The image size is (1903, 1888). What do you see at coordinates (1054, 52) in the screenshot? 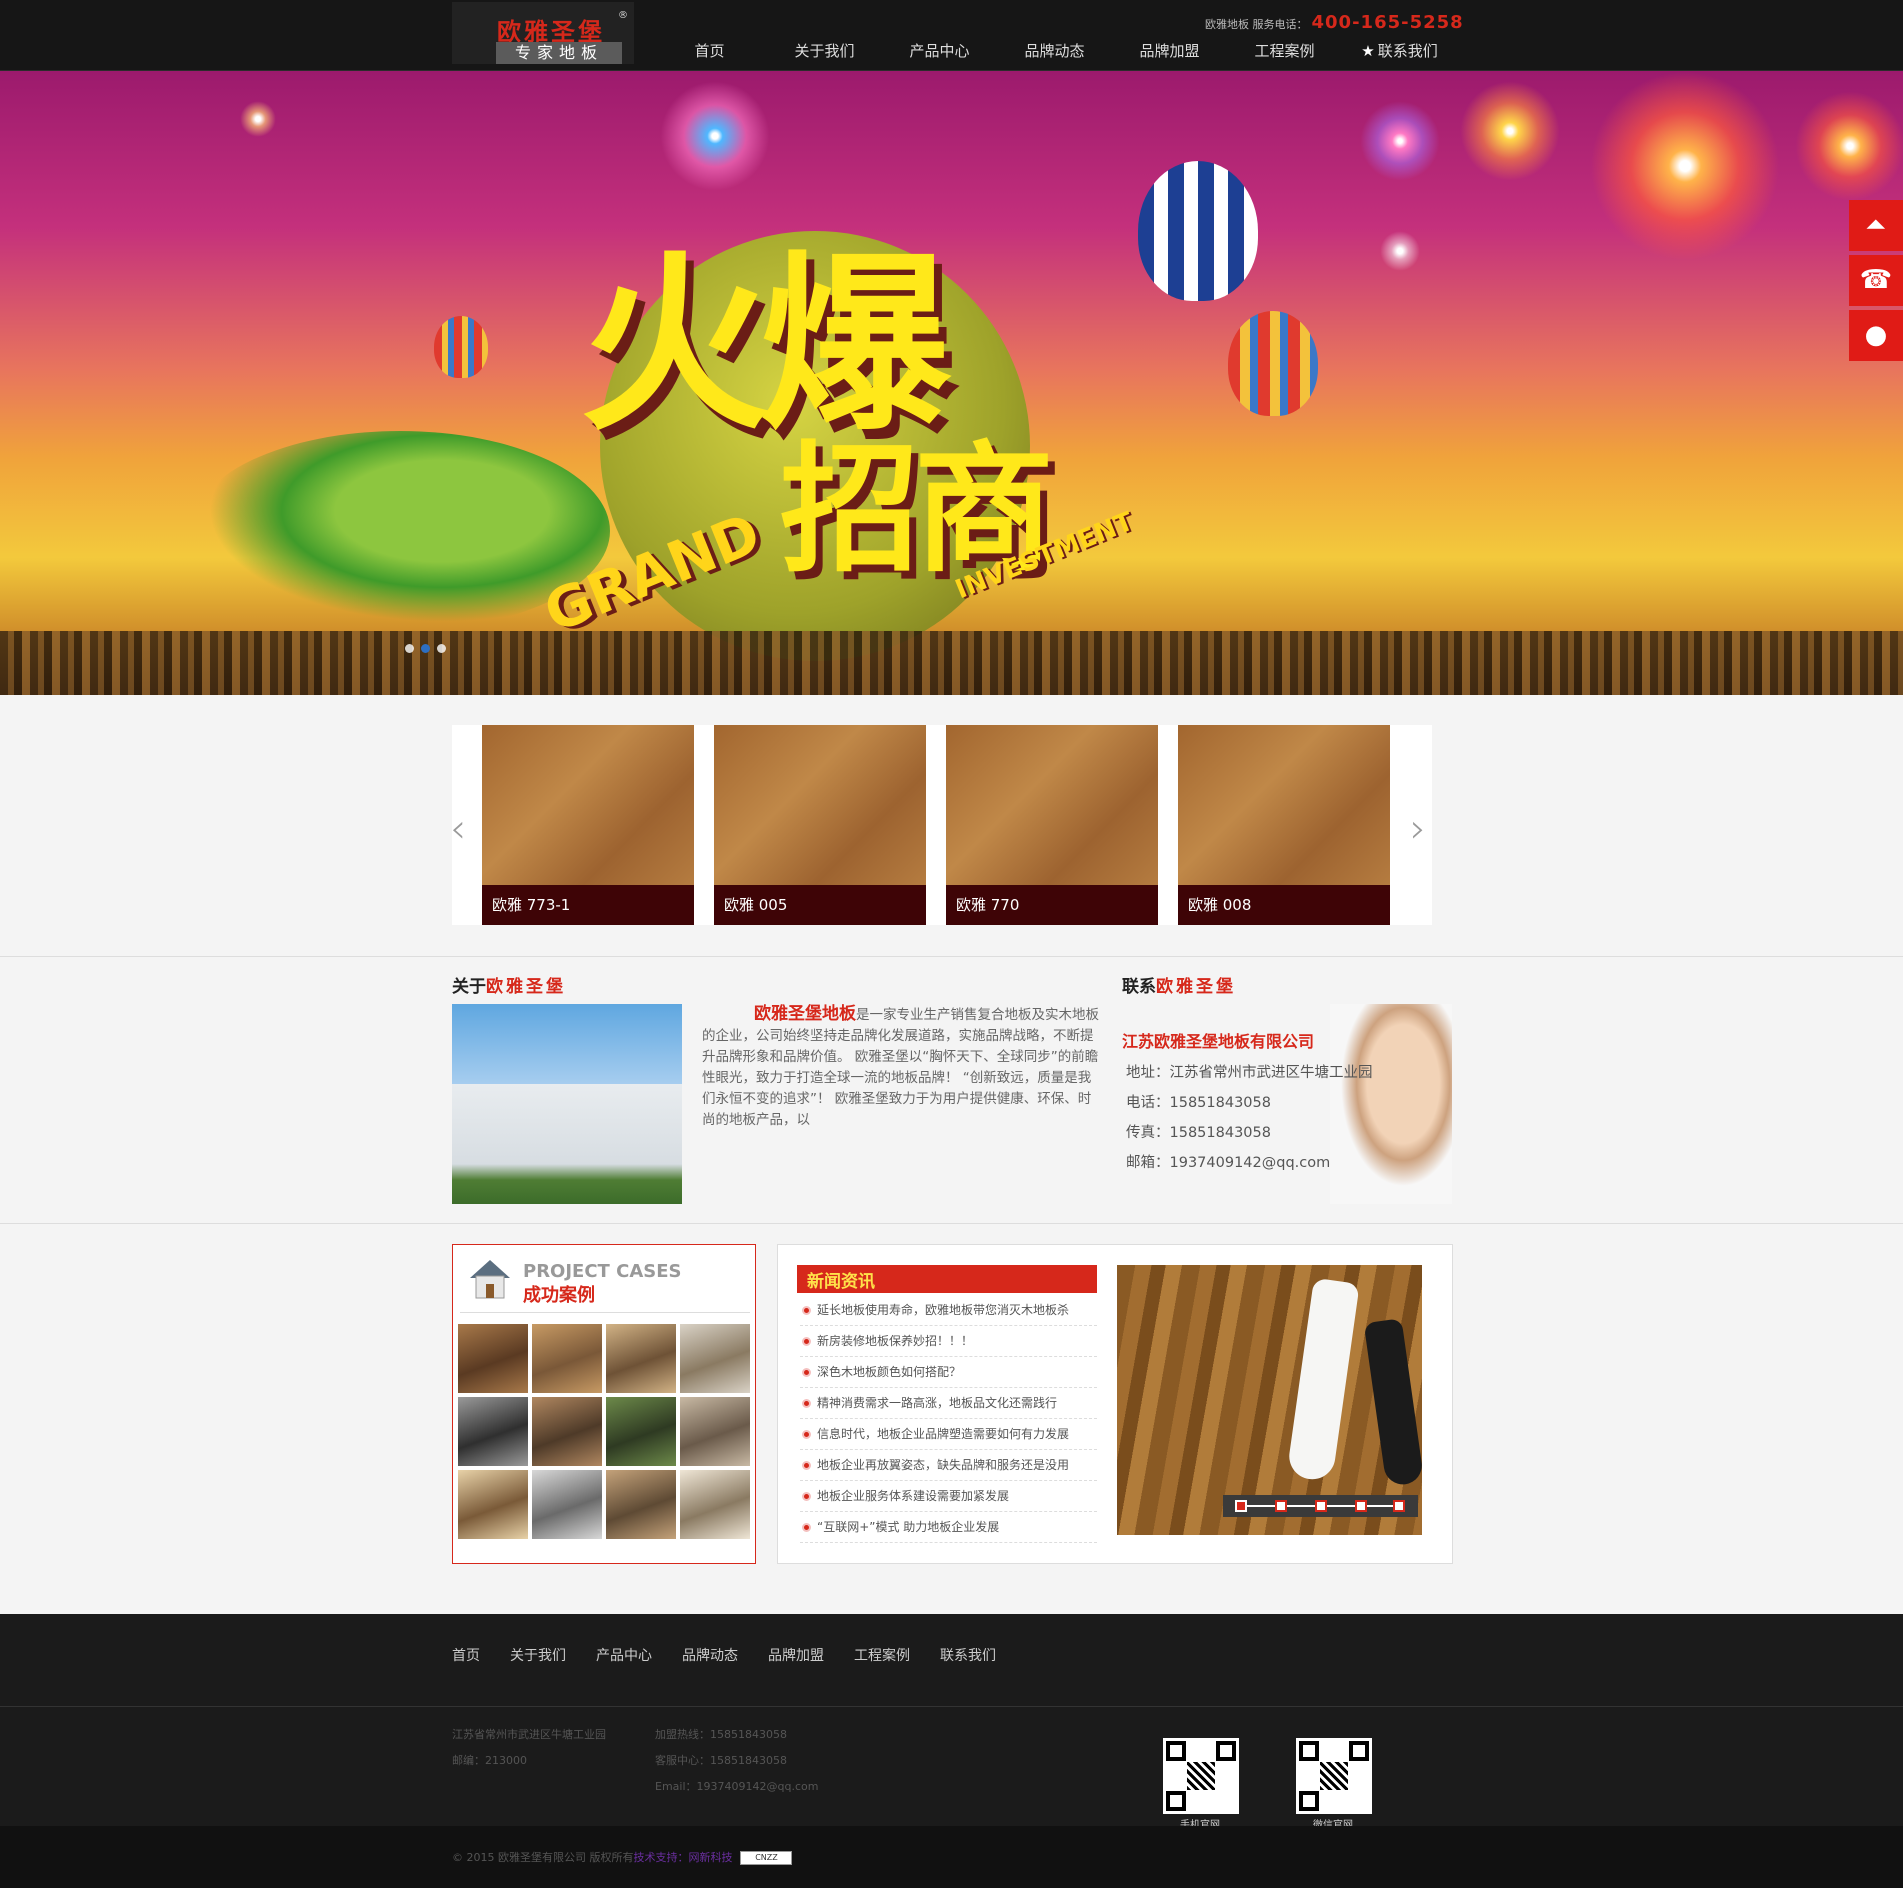
I see `nav-brand-news: 品牌动态` at bounding box center [1054, 52].